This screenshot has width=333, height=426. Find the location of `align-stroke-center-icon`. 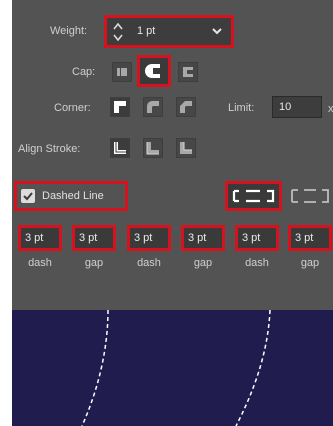

align-stroke-center-icon is located at coordinates (120, 148).